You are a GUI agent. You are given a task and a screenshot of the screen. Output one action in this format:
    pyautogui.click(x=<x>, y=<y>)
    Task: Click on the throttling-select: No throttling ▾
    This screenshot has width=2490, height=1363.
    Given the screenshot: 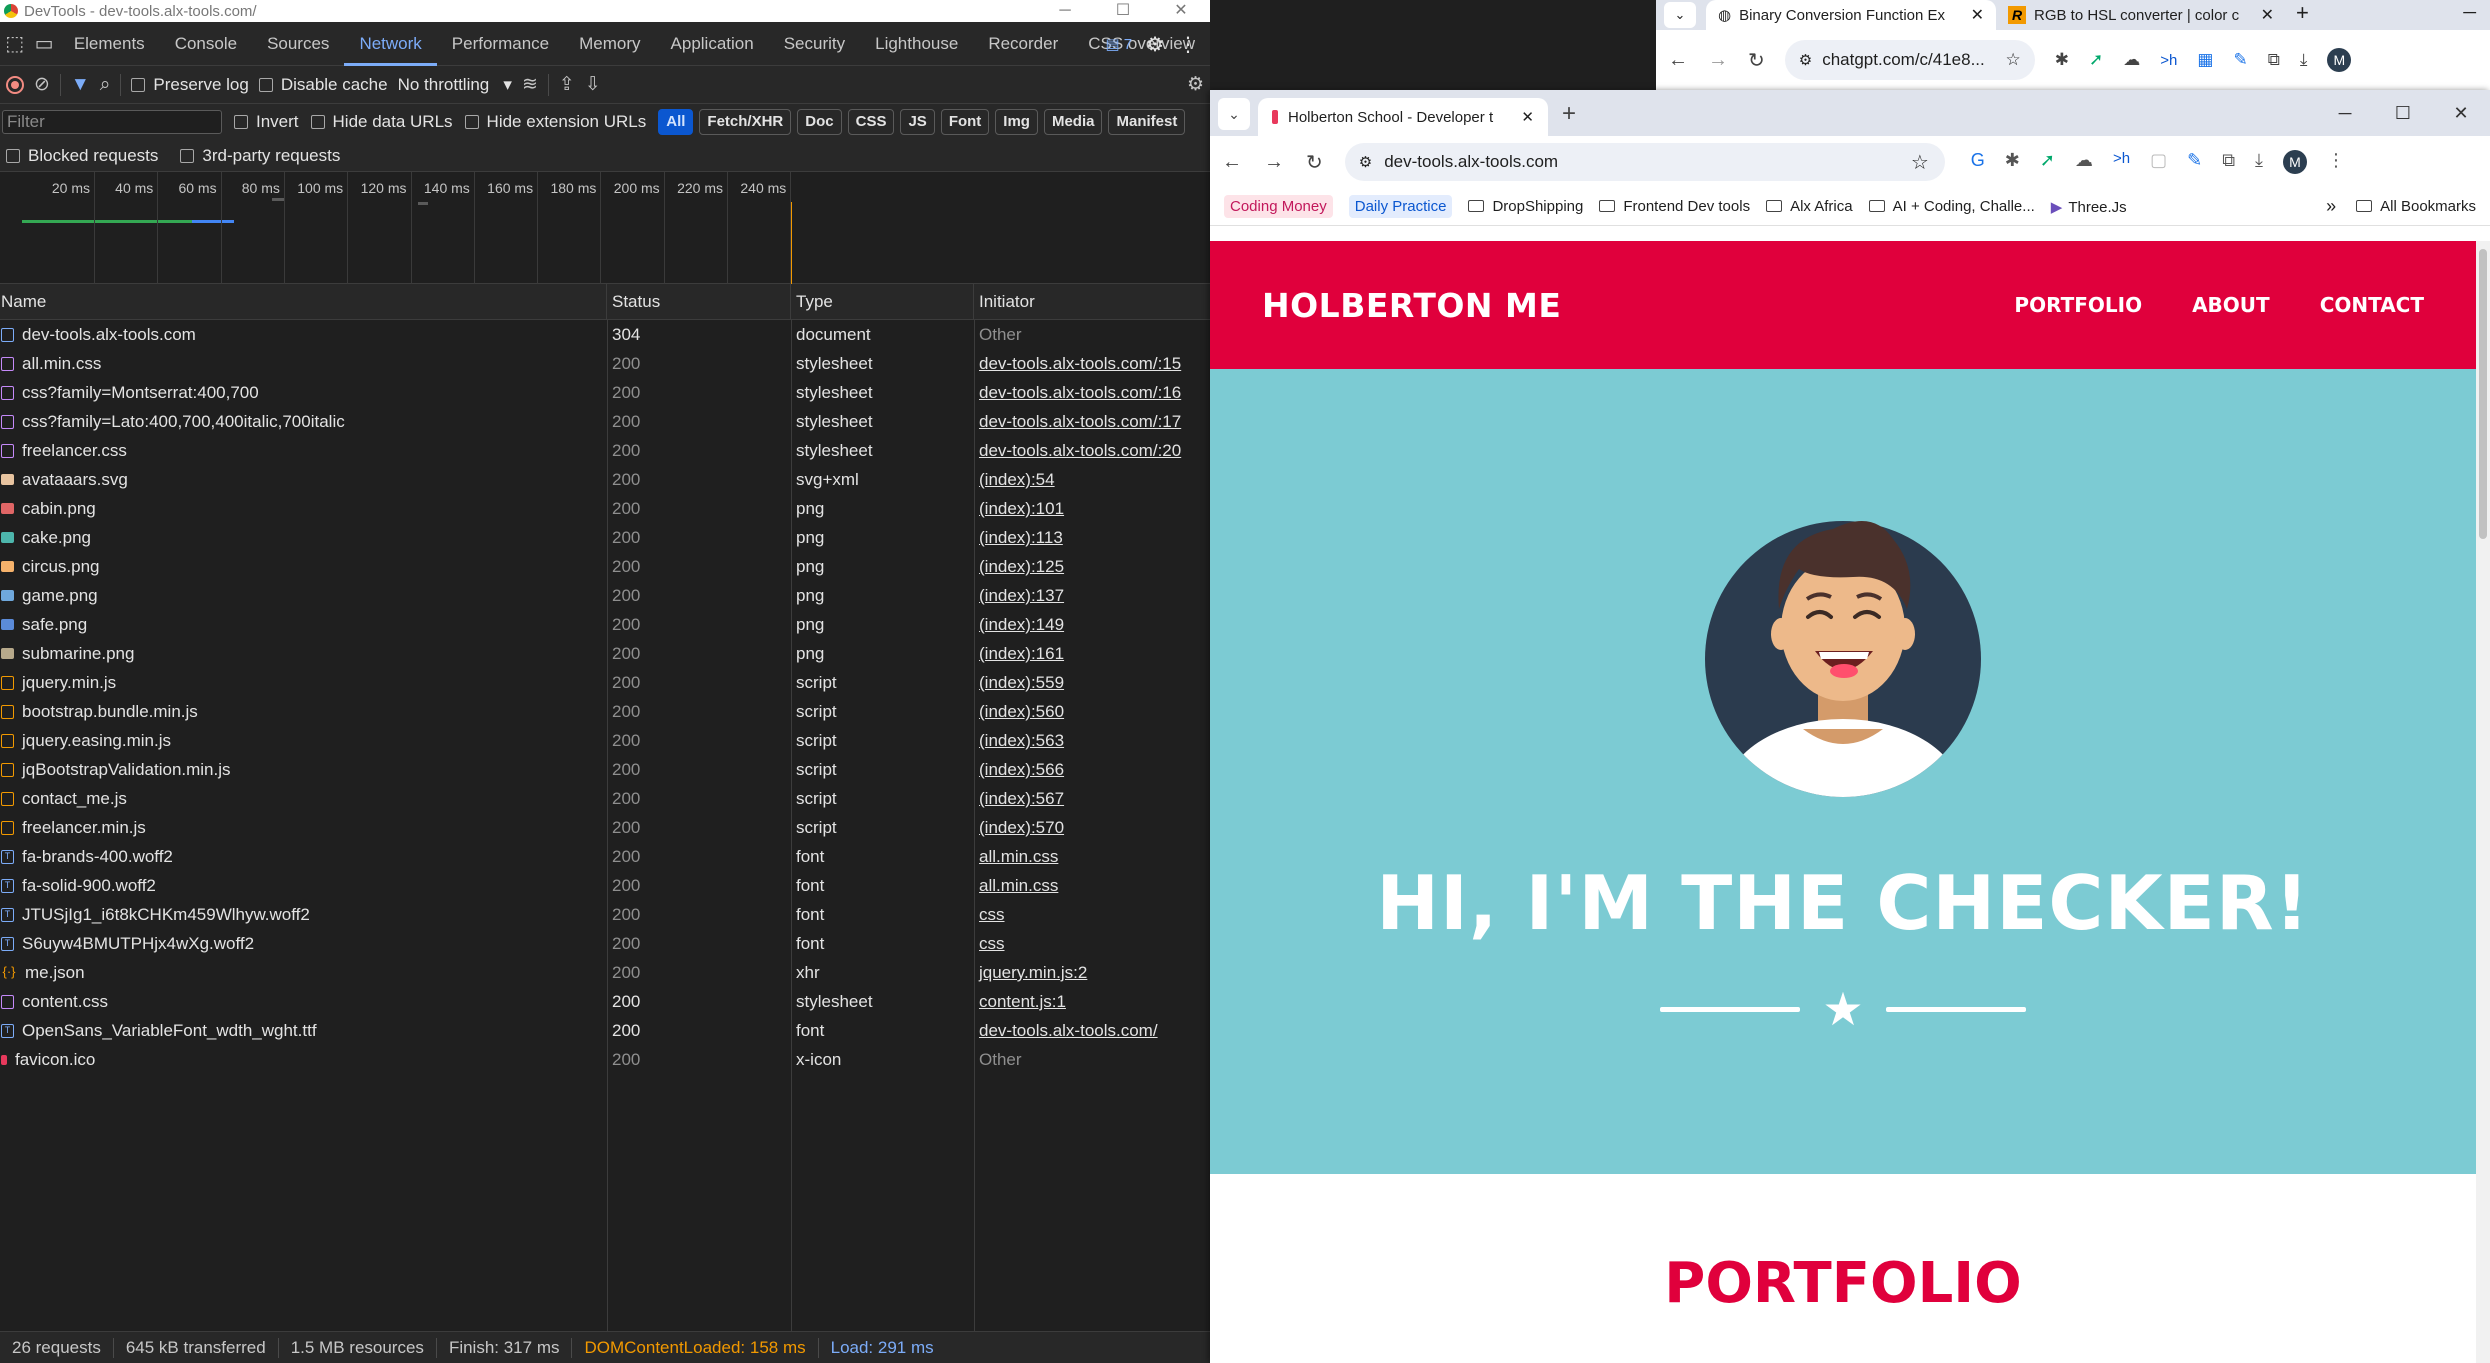 What is the action you would take?
    pyautogui.click(x=455, y=85)
    